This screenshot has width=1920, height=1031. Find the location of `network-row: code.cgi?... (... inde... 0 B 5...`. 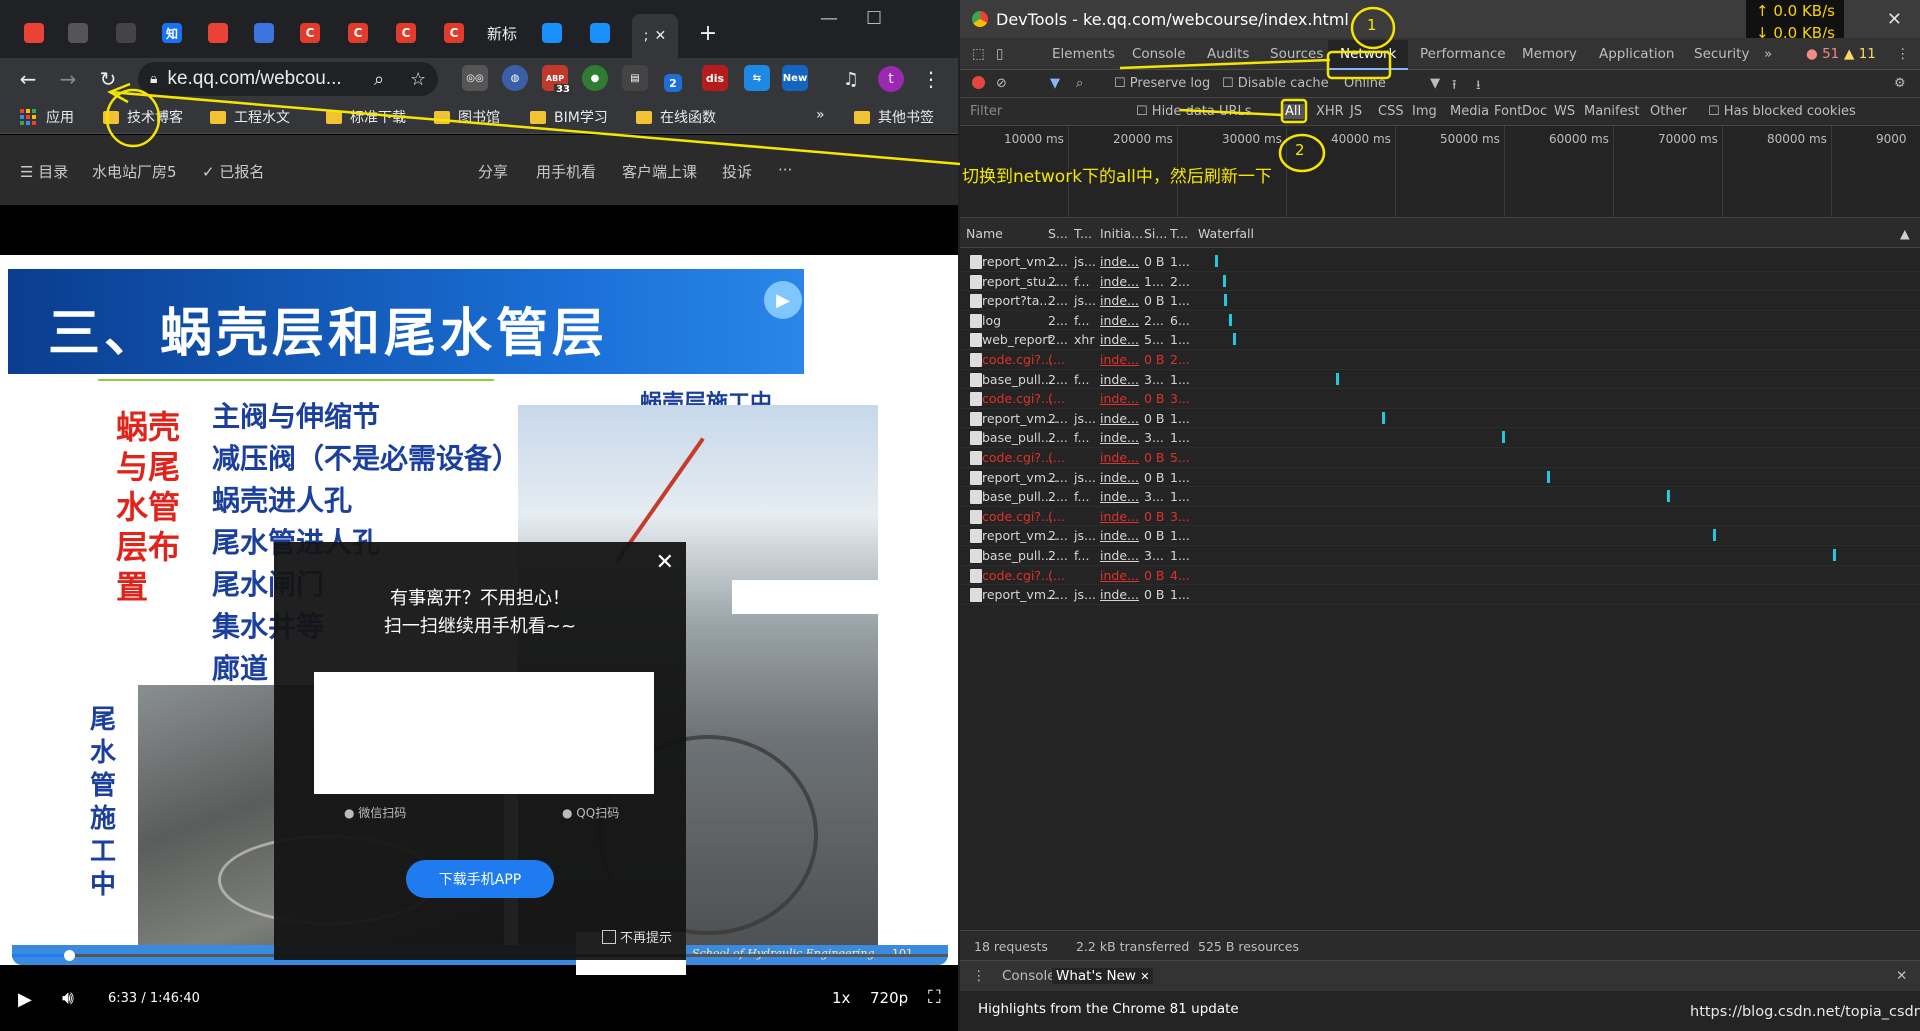

network-row: code.cgi?... (... inde... 0 B 5... is located at coordinates (1440, 458).